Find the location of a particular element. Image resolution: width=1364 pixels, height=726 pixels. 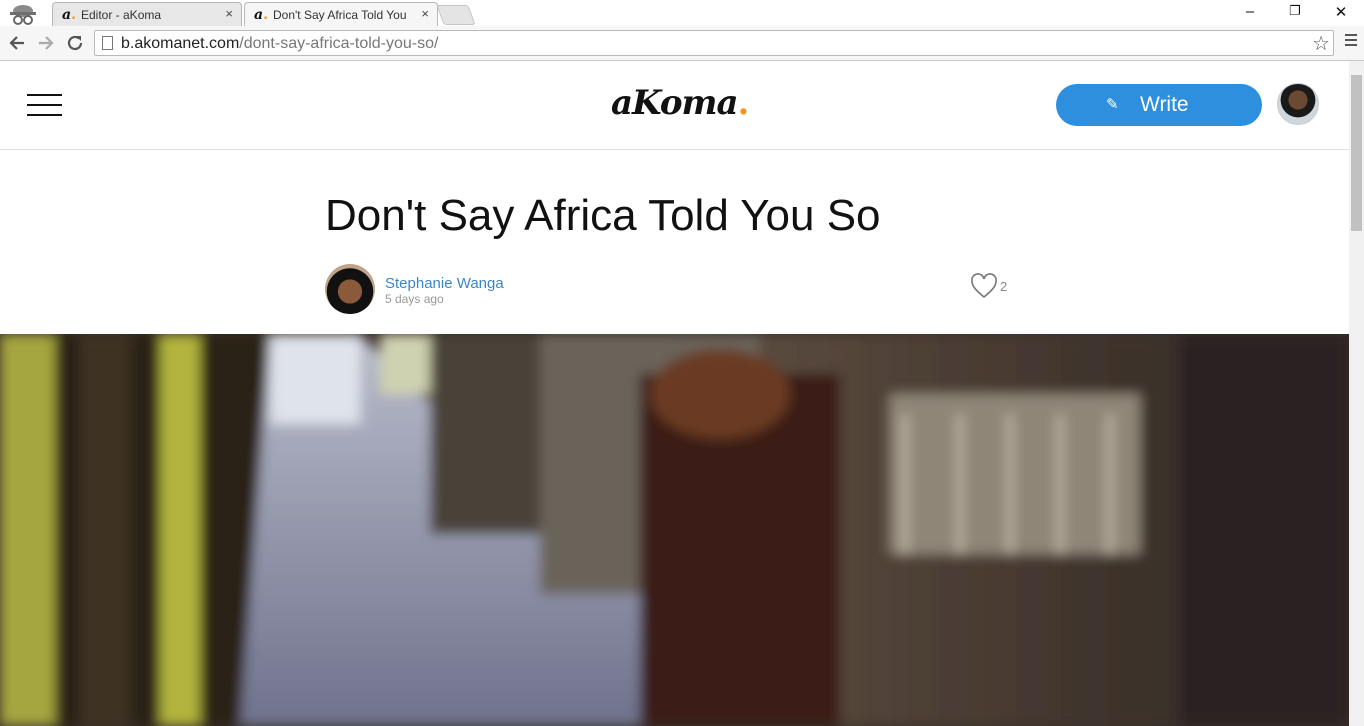

incognito-icon is located at coordinates (23, 15).